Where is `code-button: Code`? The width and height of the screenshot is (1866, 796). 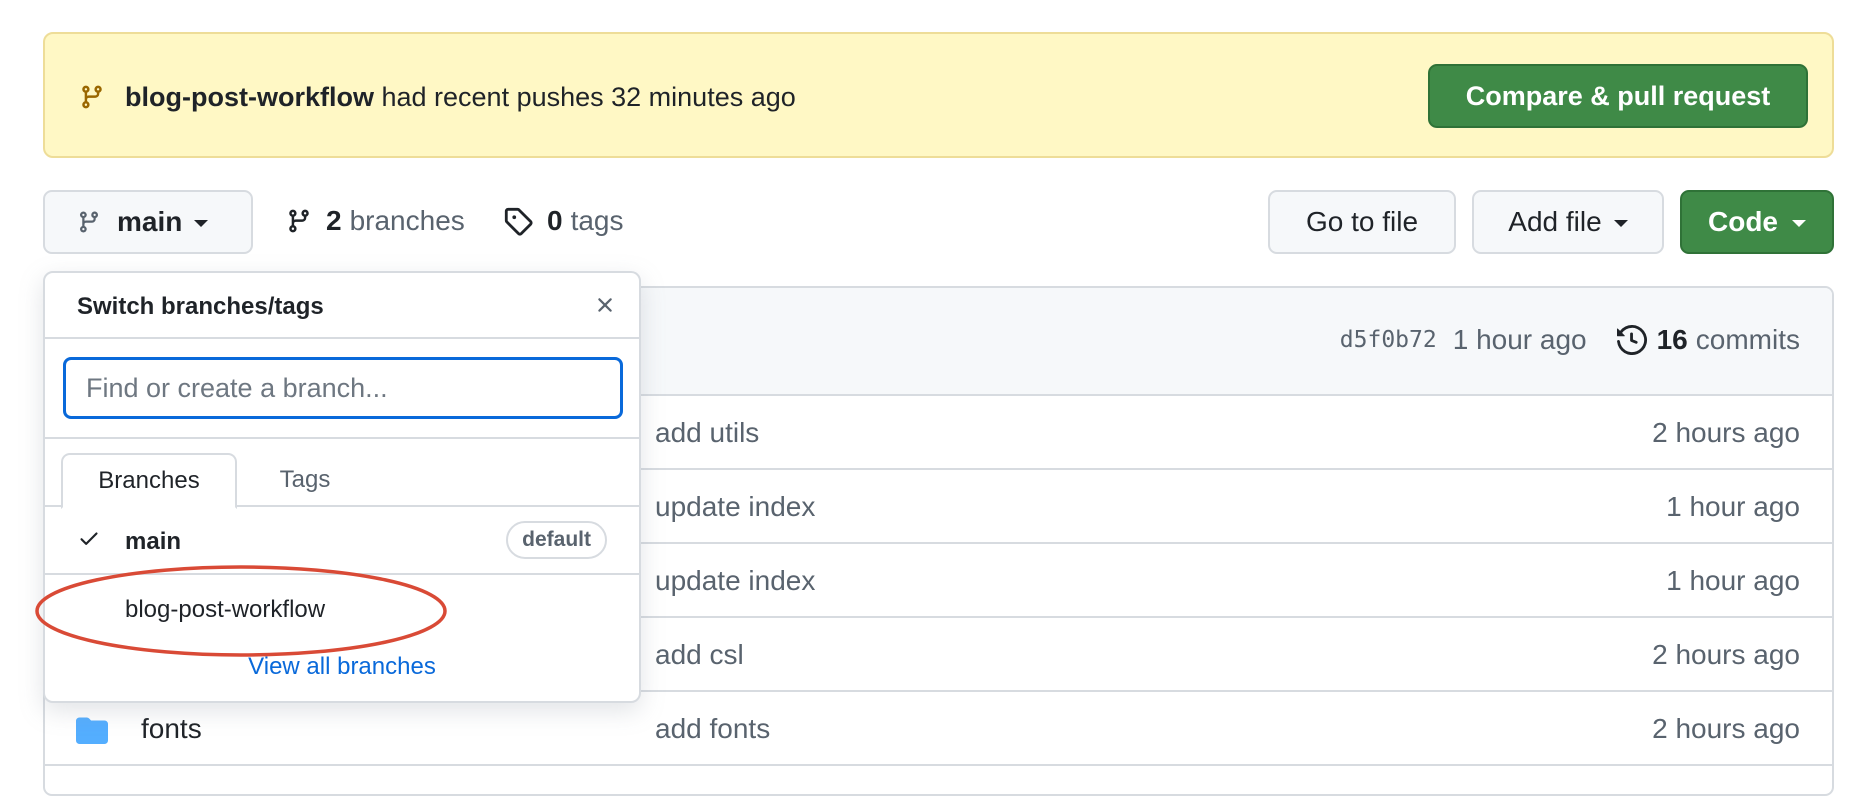
code-button: Code is located at coordinates (1757, 222).